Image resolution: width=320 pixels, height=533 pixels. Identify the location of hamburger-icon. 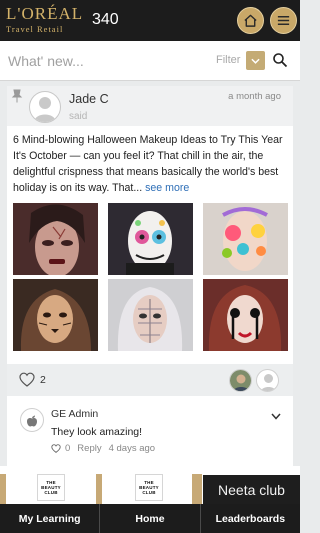
(283, 20).